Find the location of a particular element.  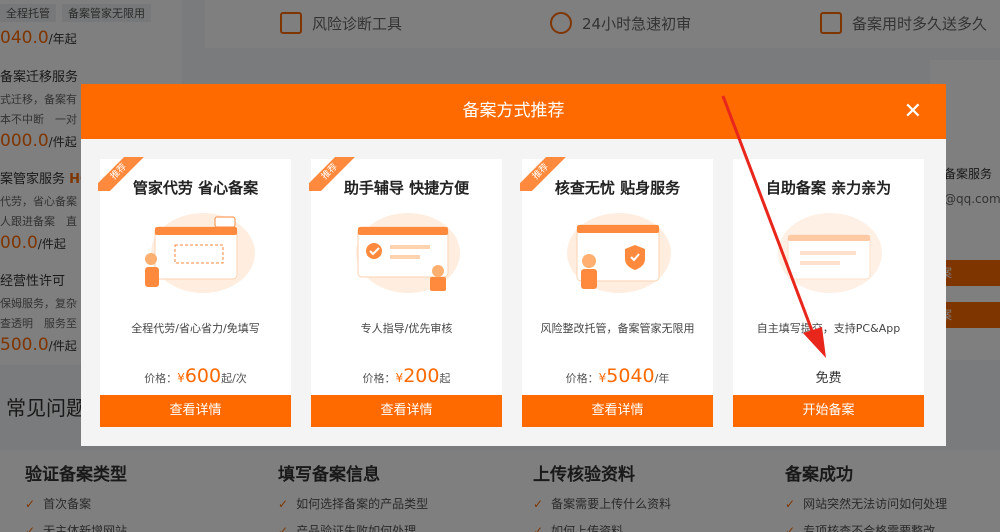

close-icon: ✕ is located at coordinates (913, 111).